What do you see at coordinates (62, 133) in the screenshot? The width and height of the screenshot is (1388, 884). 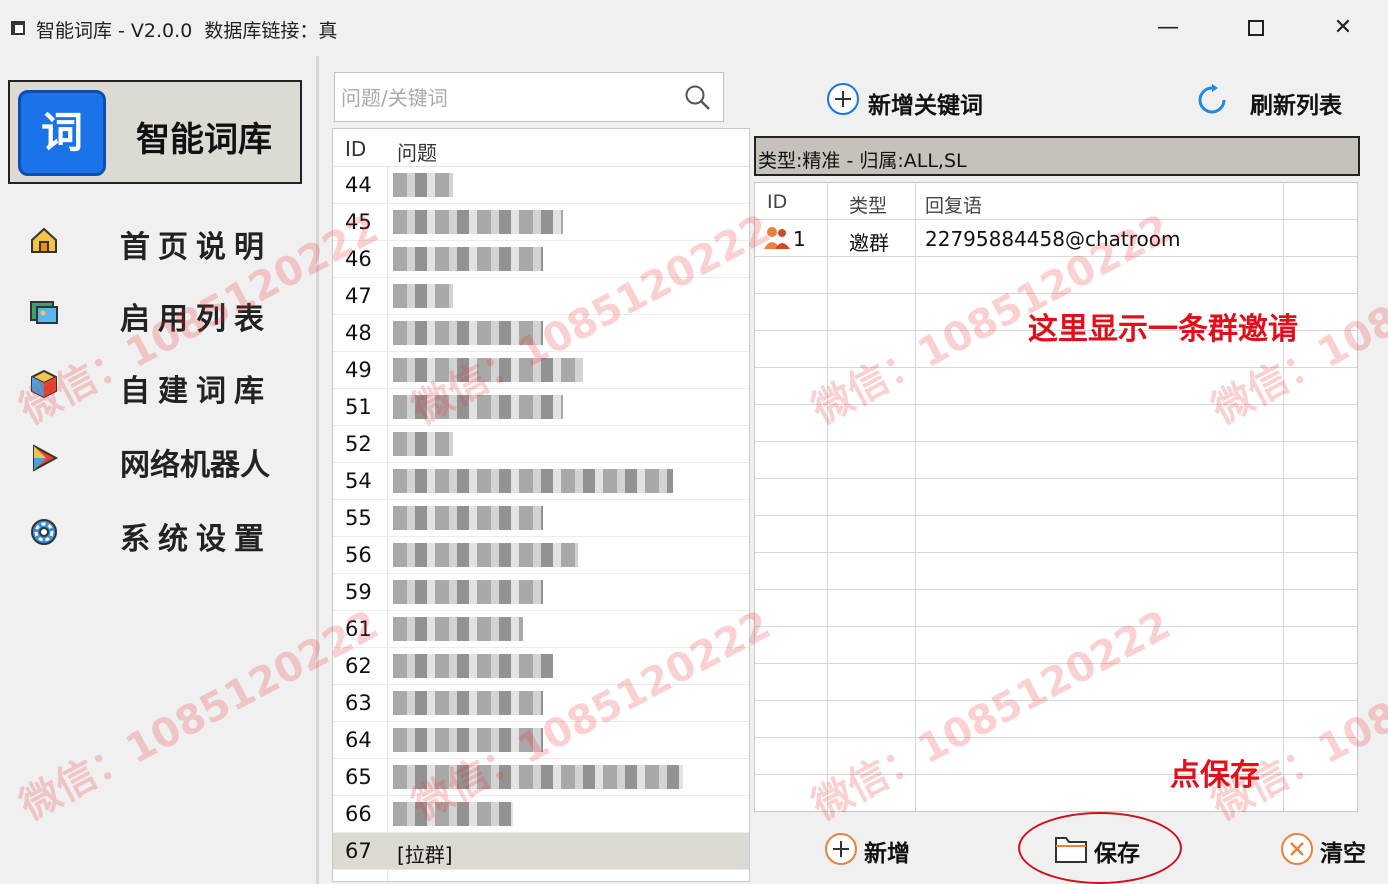 I see `logo-badge: 词` at bounding box center [62, 133].